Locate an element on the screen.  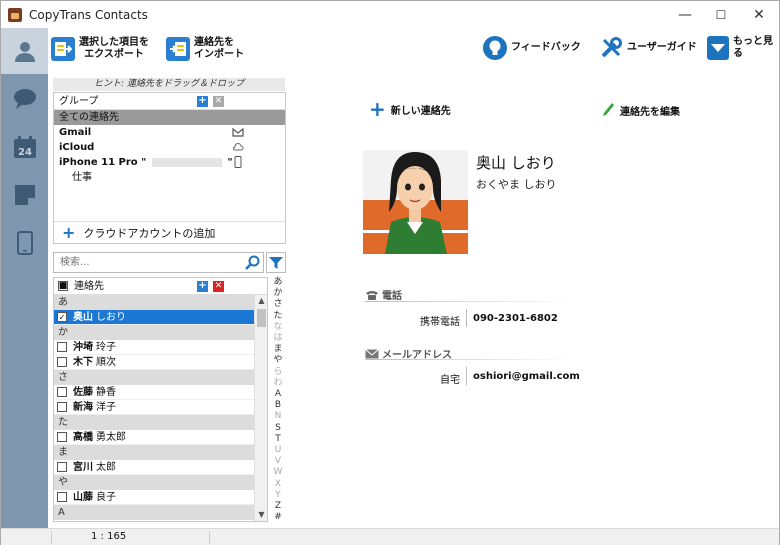
search-input is located at coordinates (144, 262).